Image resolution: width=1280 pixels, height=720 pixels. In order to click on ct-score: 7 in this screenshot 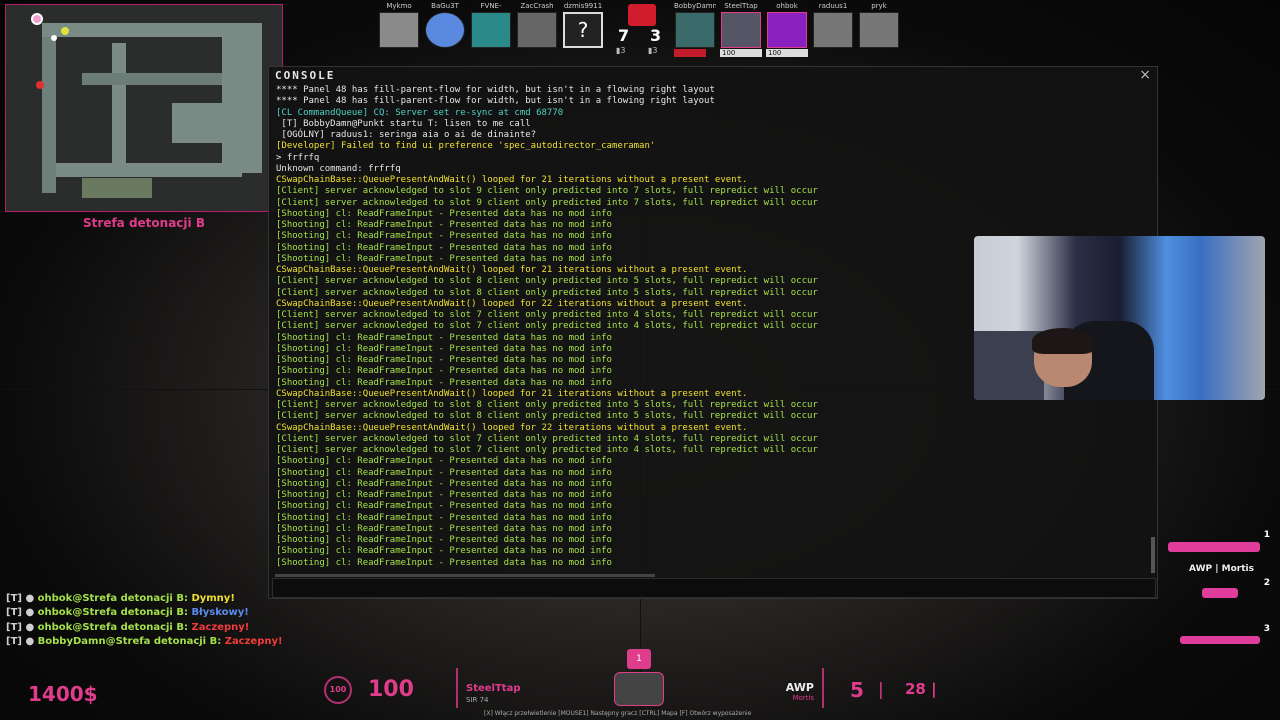, I will do `click(624, 35)`.